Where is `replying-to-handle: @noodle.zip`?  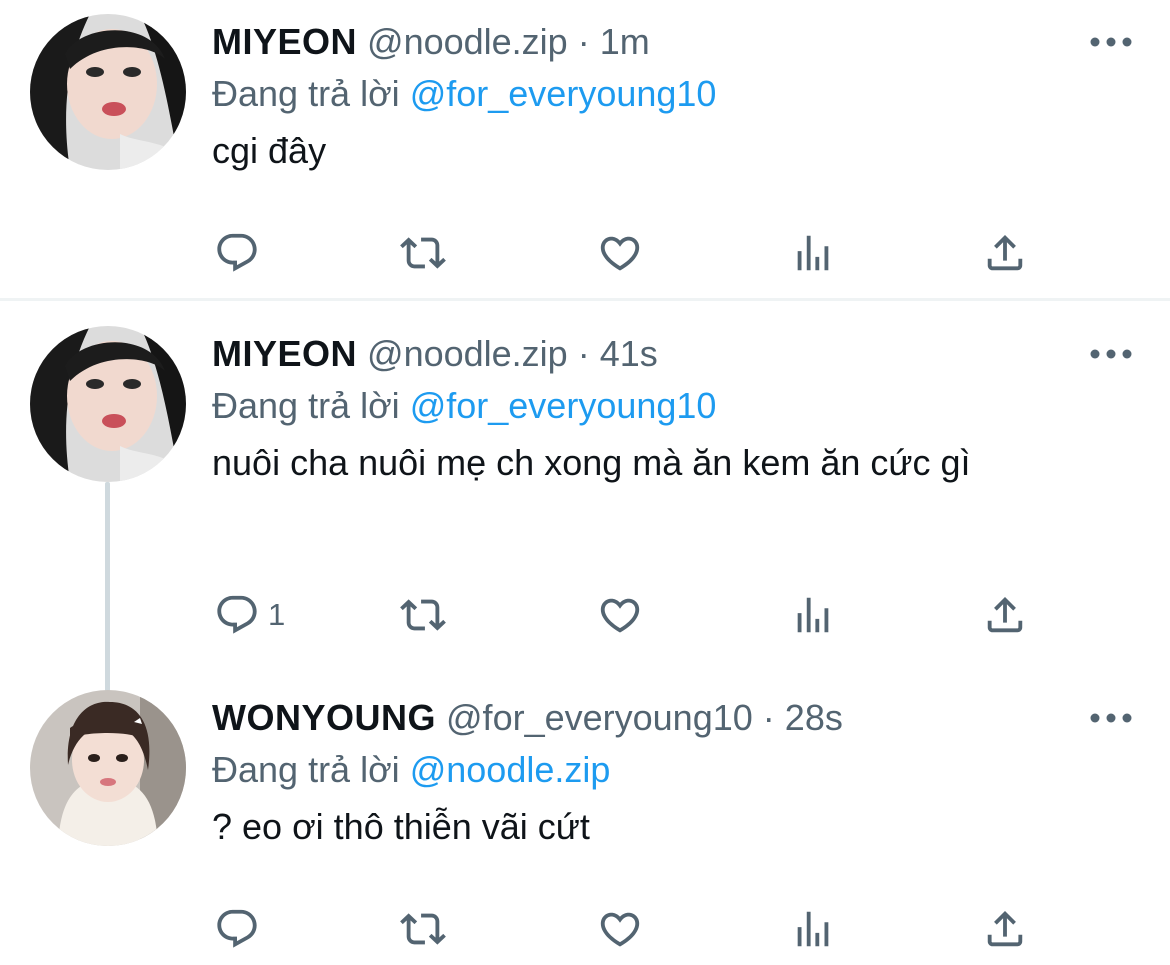 replying-to-handle: @noodle.zip is located at coordinates (510, 769).